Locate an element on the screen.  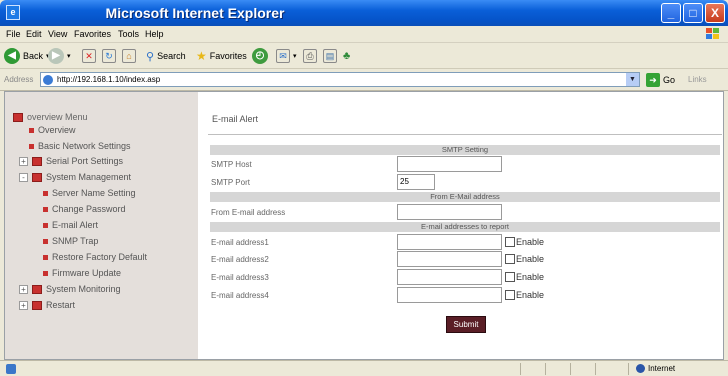
sidebar-item-snmp-trap: SNMP Trap is located at coordinates (70, 241).